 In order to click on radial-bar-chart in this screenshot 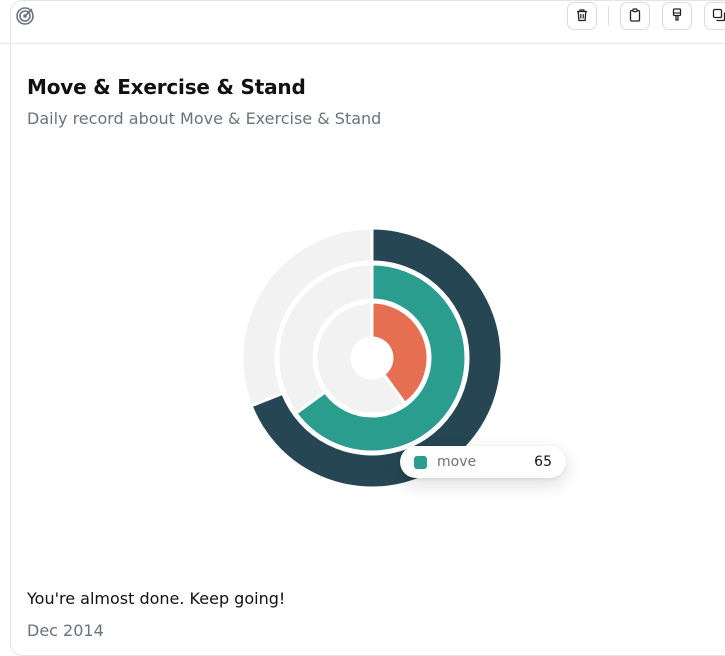, I will do `click(372, 358)`.